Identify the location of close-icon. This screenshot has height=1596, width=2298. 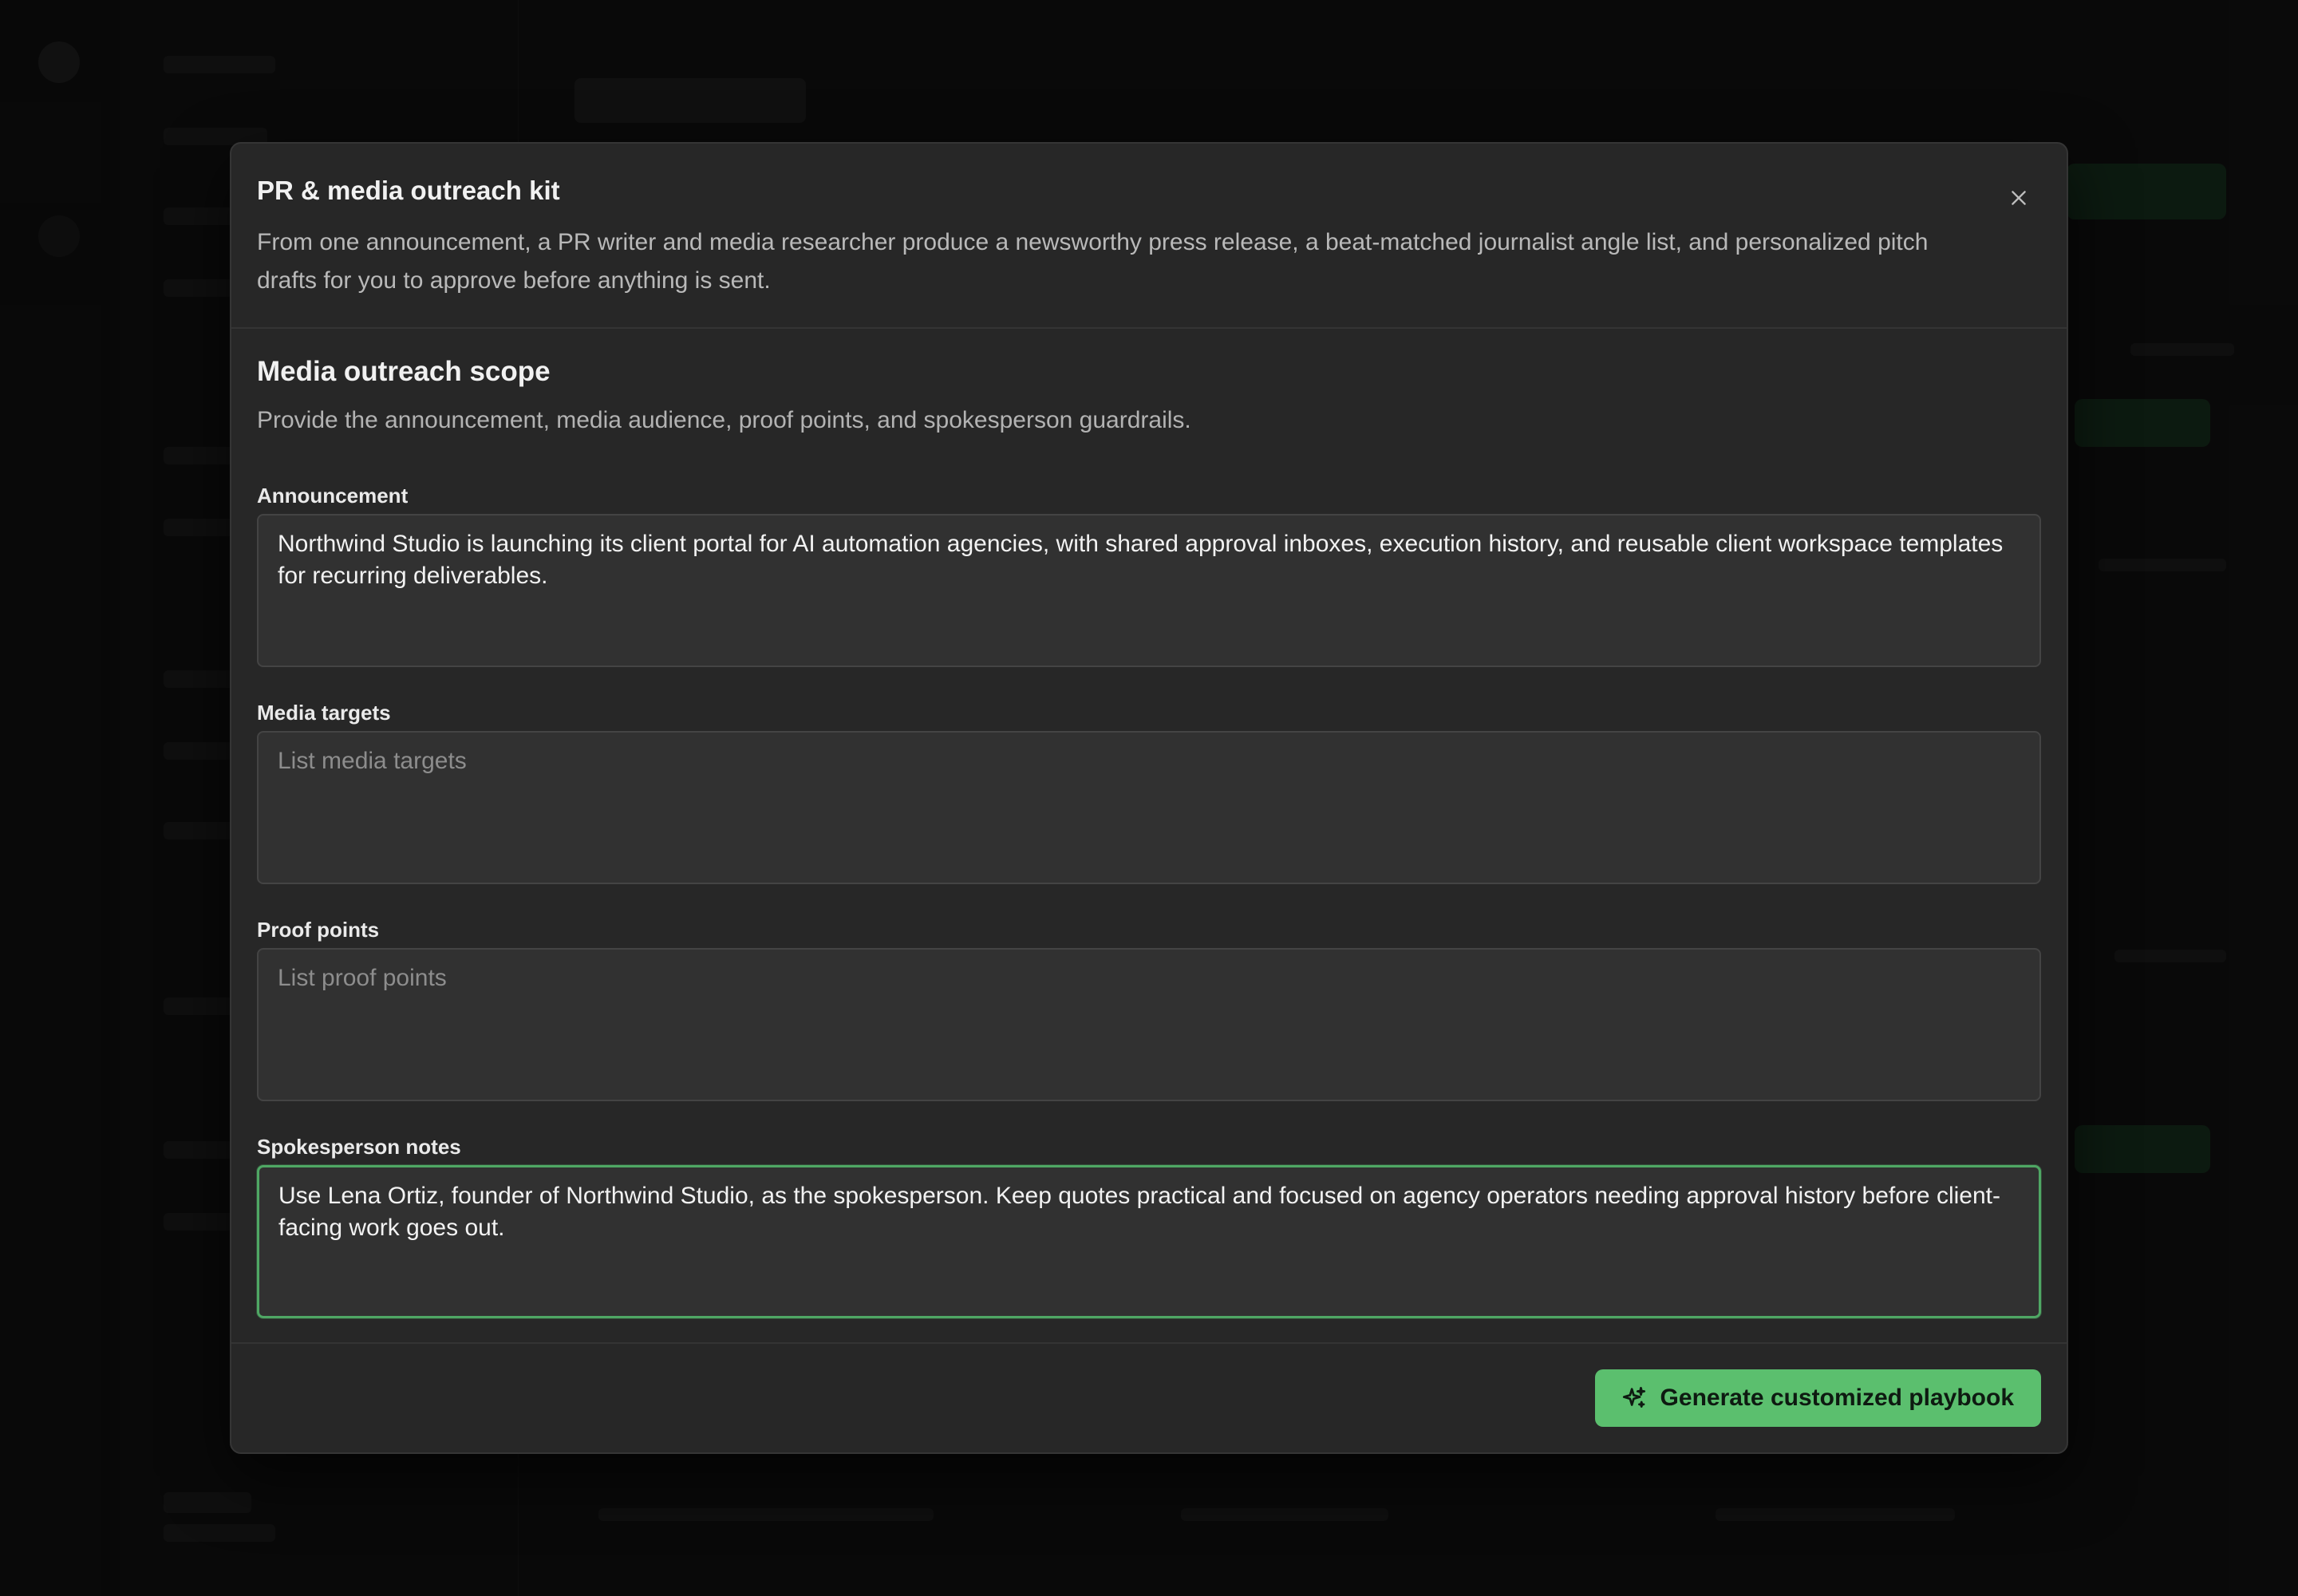
(2019, 198).